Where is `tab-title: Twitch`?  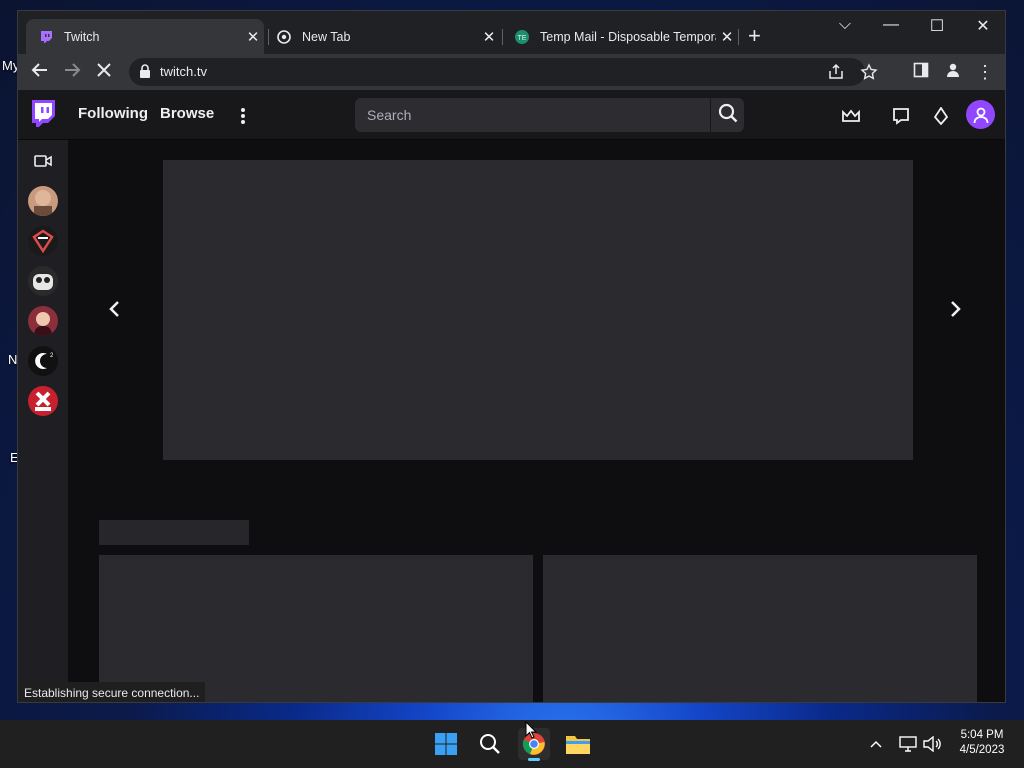 tab-title: Twitch is located at coordinates (82, 36).